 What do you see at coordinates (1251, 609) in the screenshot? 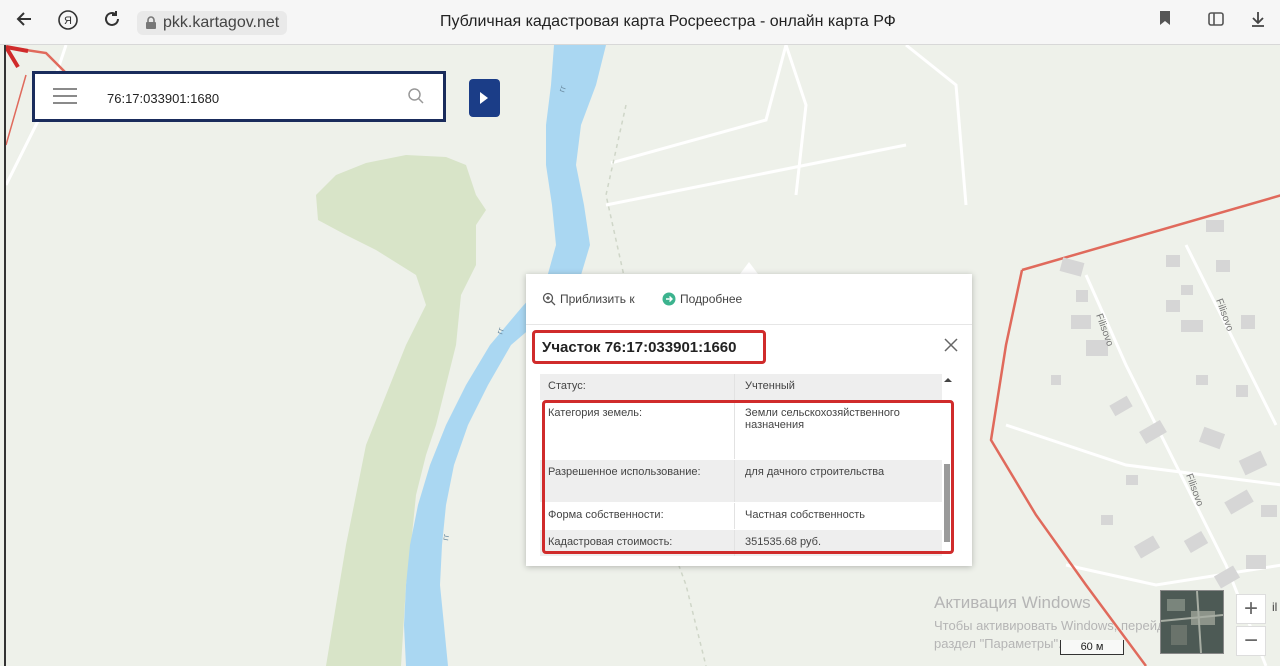
I see `zoom-in-button: +` at bounding box center [1251, 609].